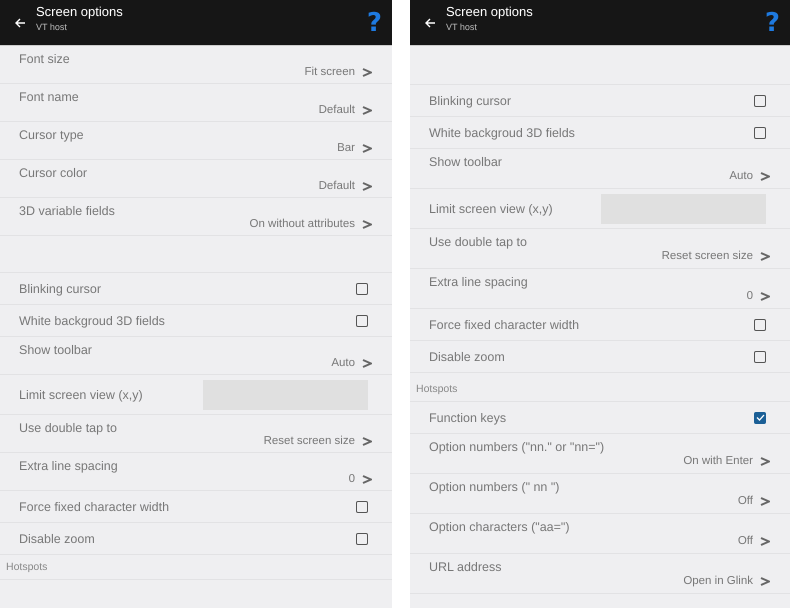 The width and height of the screenshot is (790, 608). Describe the element at coordinates (346, 148) in the screenshot. I see `setting-value: Bar` at that location.